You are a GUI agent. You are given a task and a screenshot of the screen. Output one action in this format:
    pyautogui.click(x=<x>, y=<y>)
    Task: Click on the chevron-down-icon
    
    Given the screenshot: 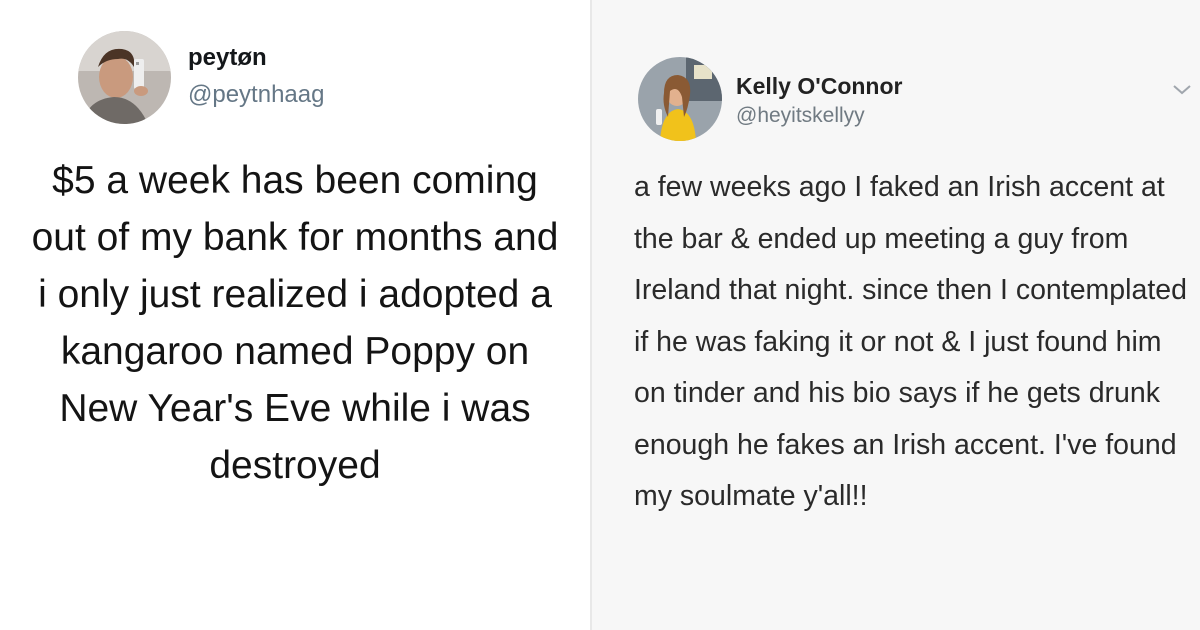 What is the action you would take?
    pyautogui.click(x=1182, y=89)
    